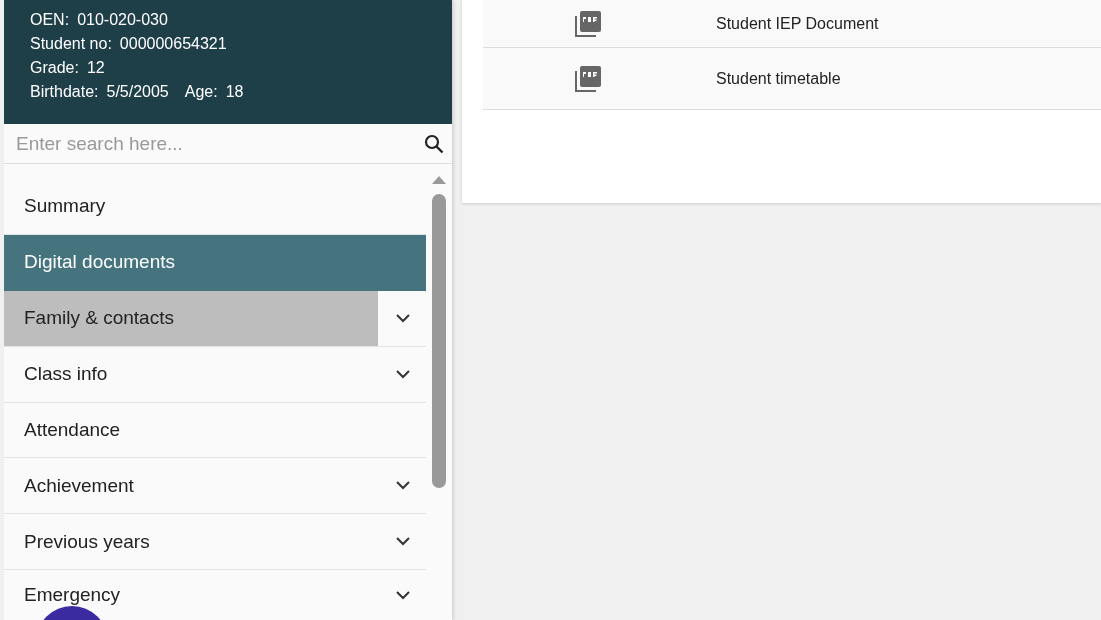  Describe the element at coordinates (234, 92) in the screenshot. I see `info-value: 18` at that location.